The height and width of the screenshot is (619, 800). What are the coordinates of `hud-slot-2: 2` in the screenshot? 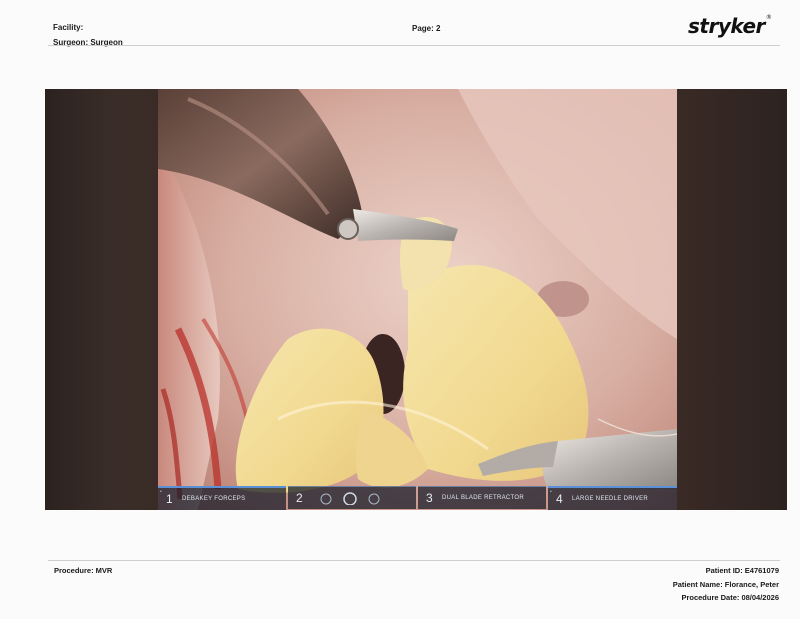 It's located at (352, 497).